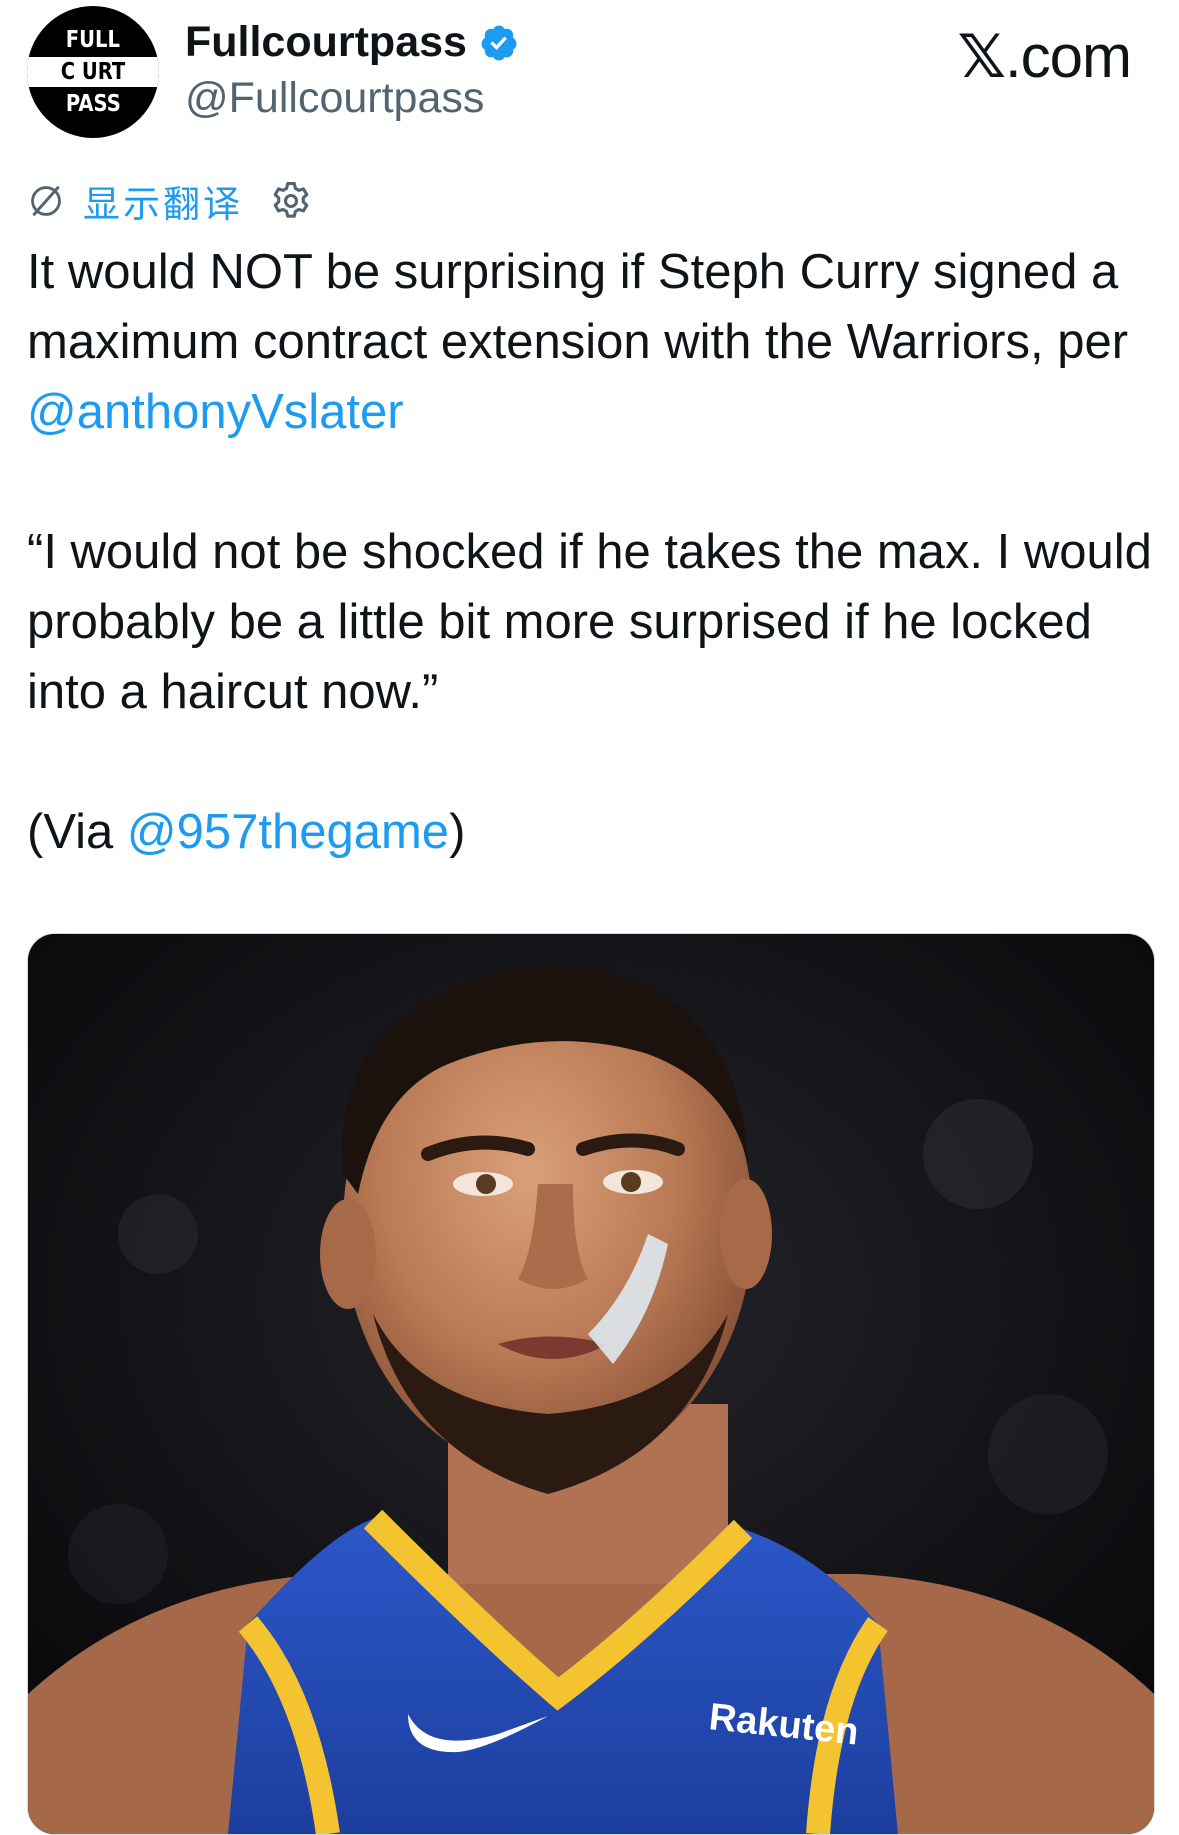 Image resolution: width=1179 pixels, height=1835 pixels. Describe the element at coordinates (334, 98) in the screenshot. I see `author-handle: @Fullcourtpass` at that location.